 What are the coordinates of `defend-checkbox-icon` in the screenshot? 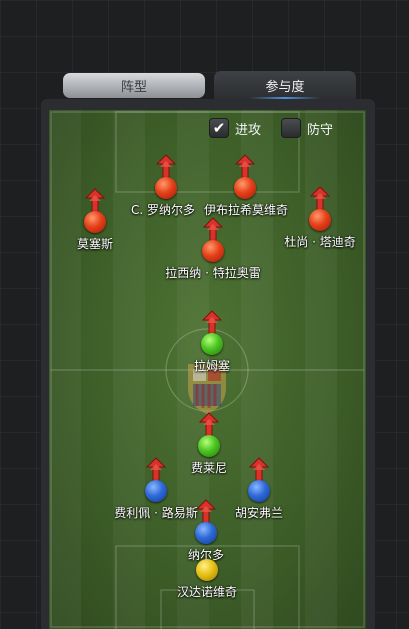 It's located at (291, 128).